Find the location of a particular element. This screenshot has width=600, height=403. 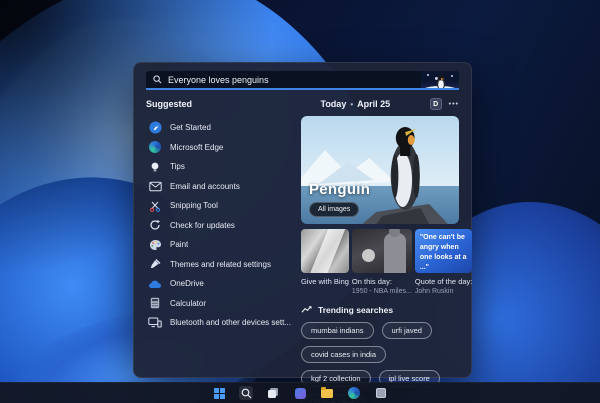

calculator-icon is located at coordinates (155, 303).